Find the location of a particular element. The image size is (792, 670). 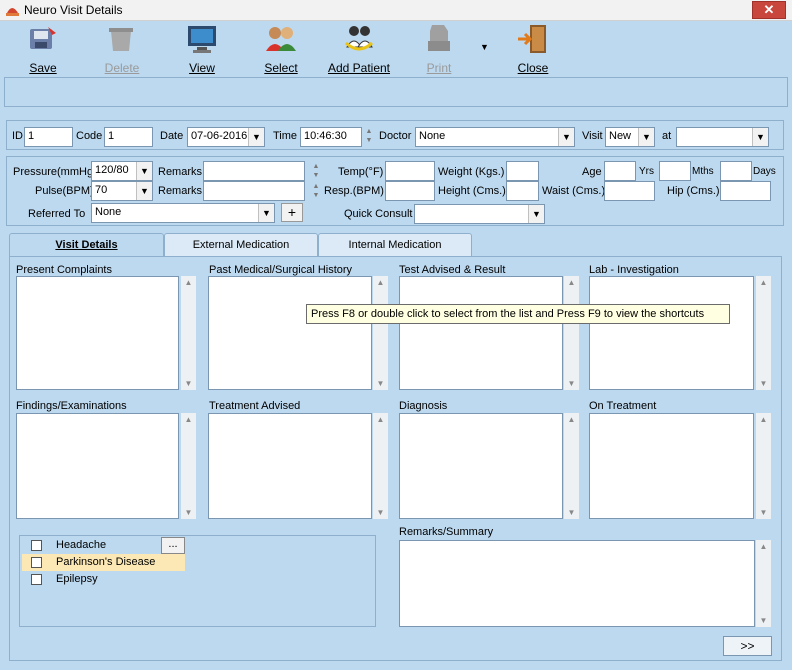

pressure-label: Pressure(mmHg) is located at coordinates (55, 172).